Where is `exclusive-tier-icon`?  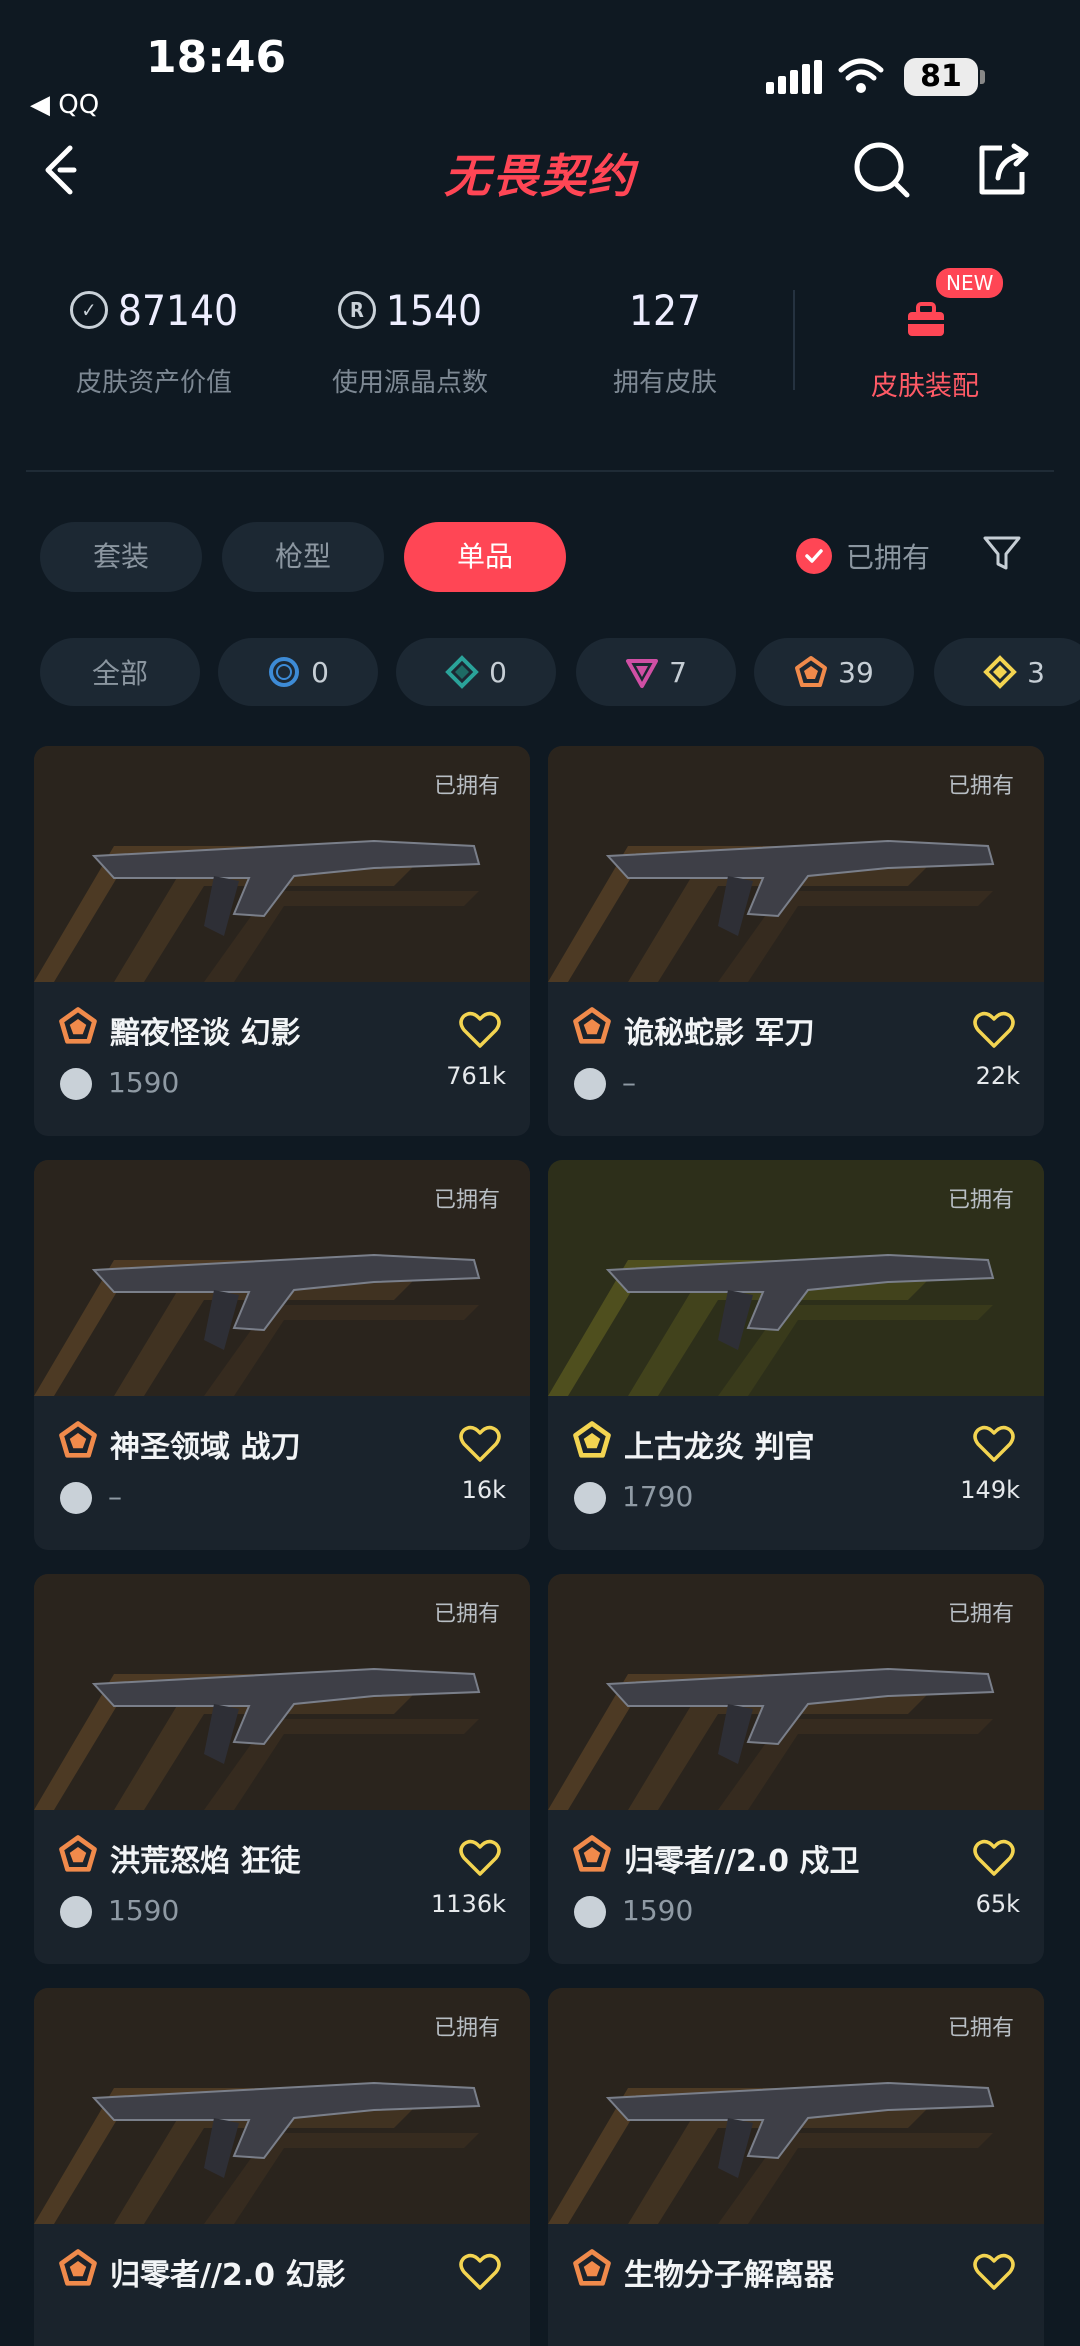 exclusive-tier-icon is located at coordinates (811, 671).